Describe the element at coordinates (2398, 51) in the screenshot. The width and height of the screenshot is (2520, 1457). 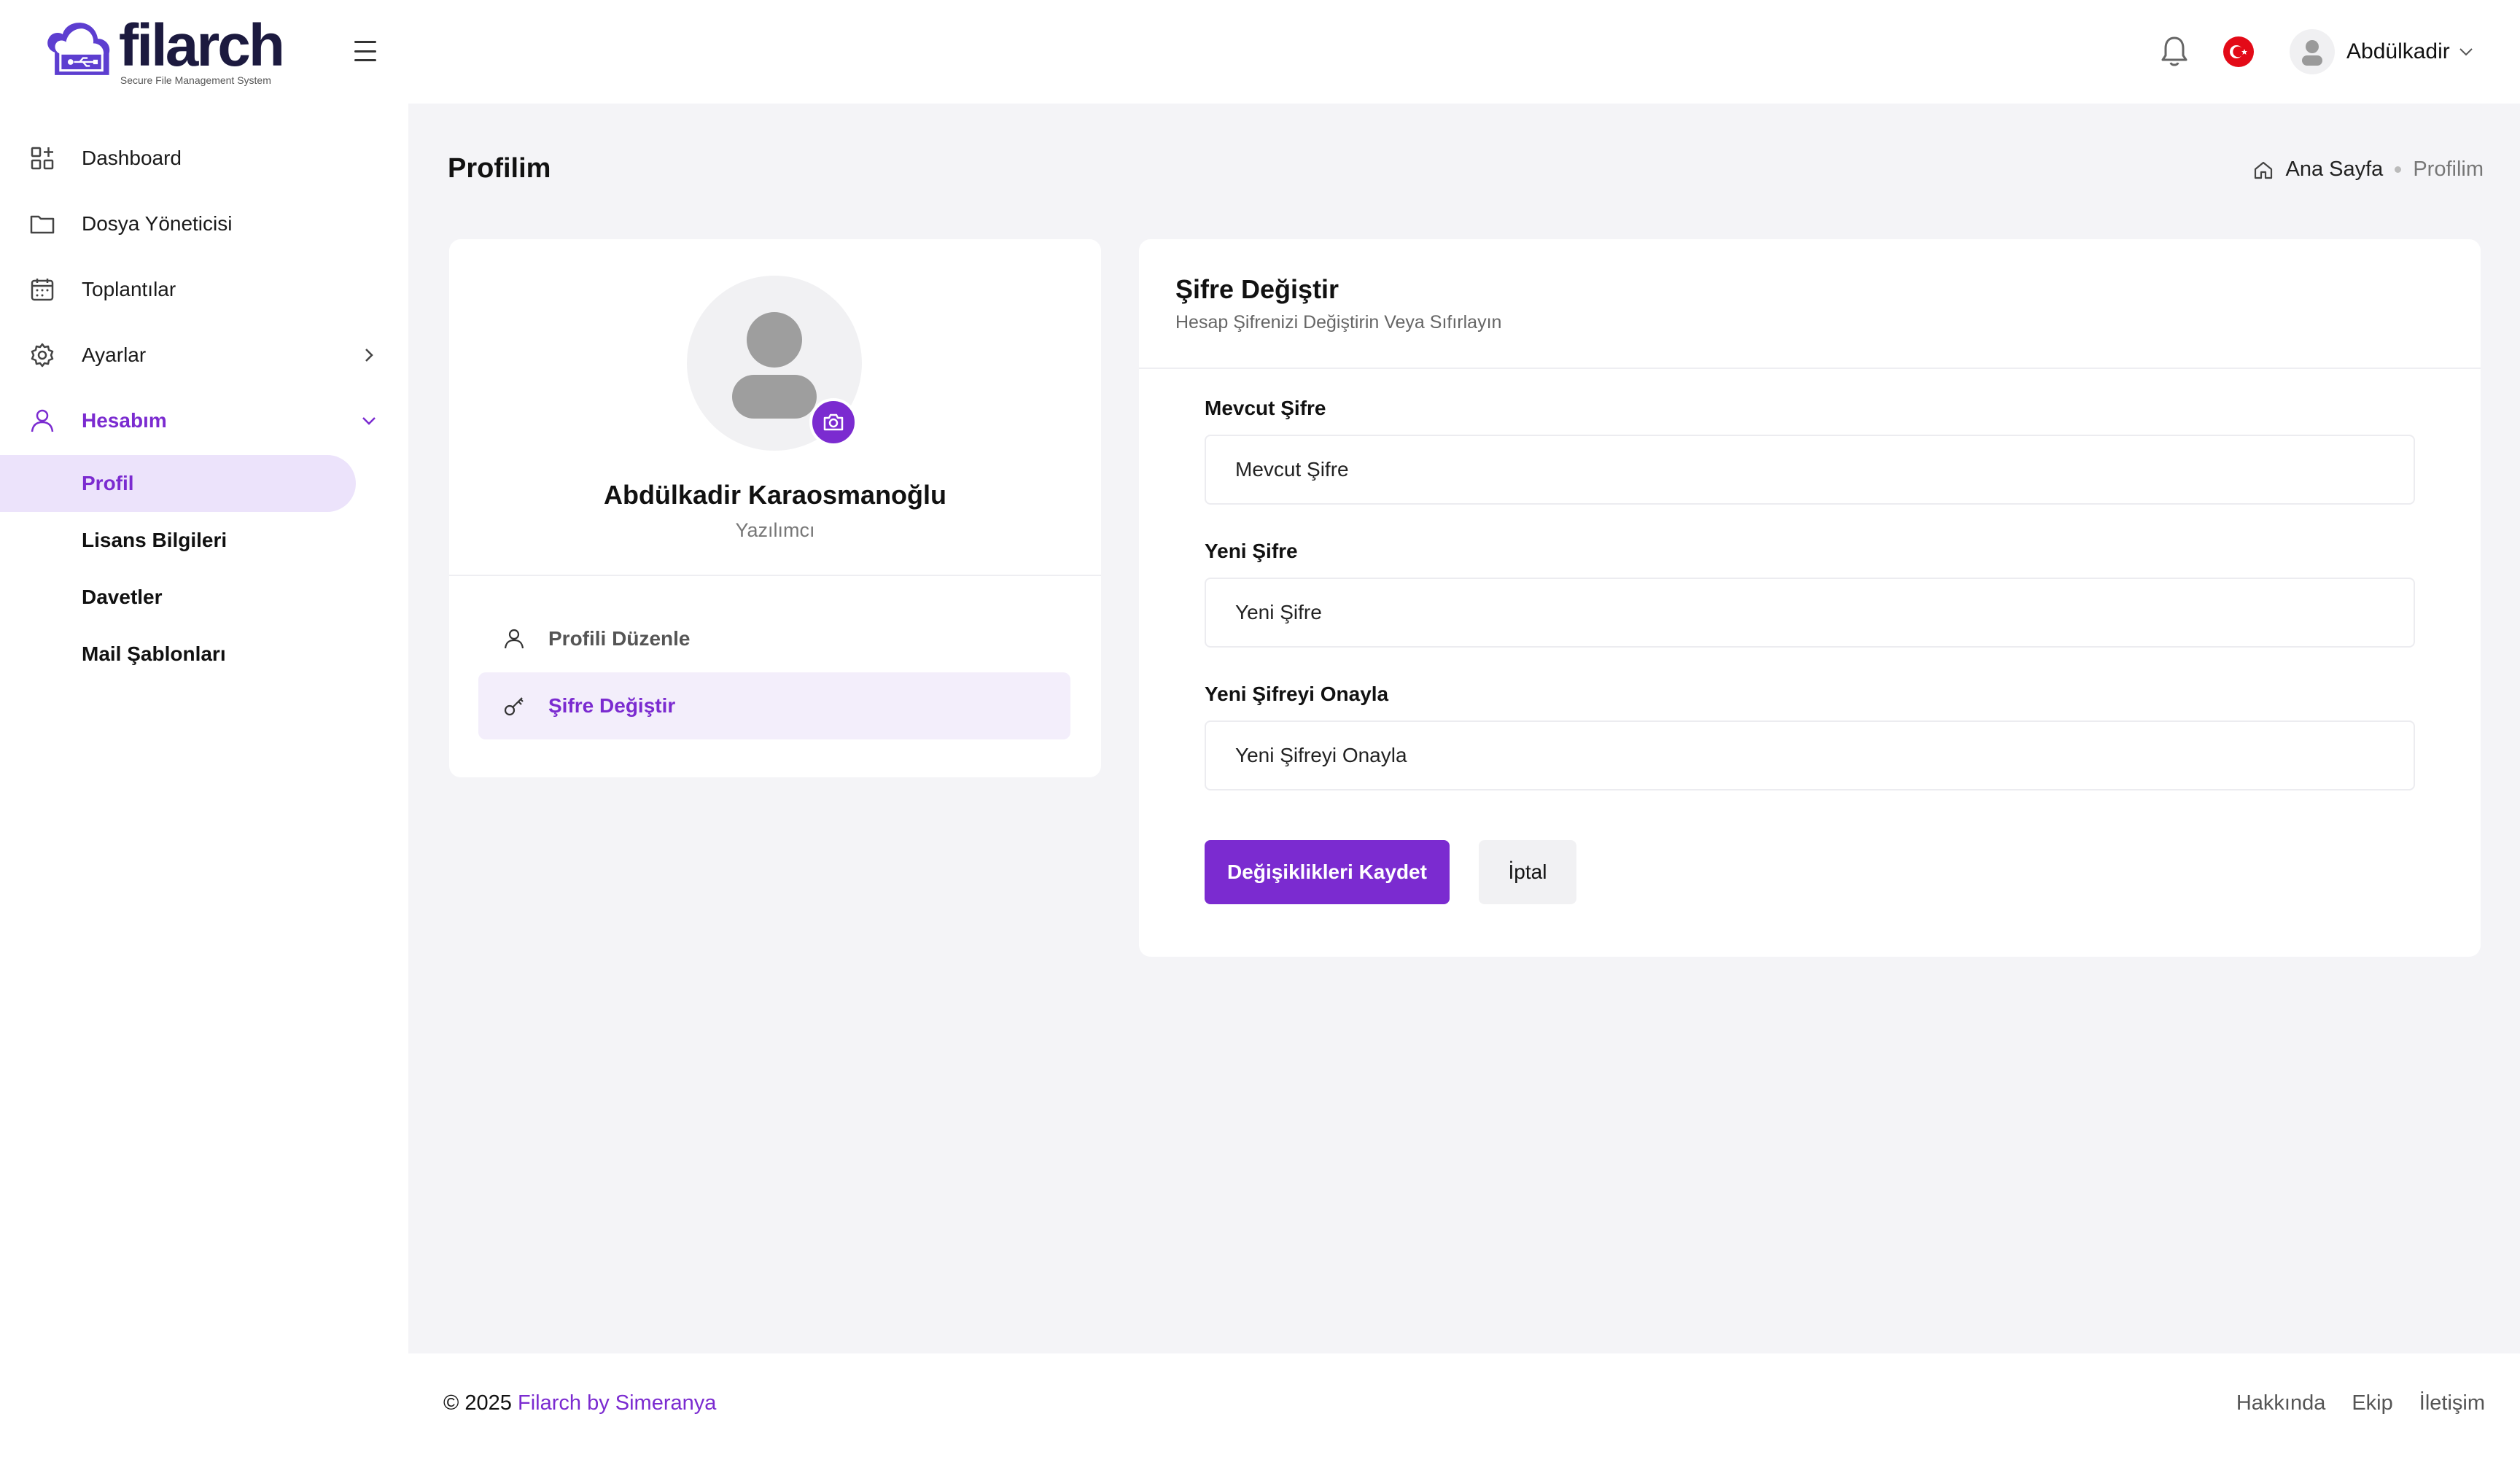
I see `user-name: Abdülkadir` at that location.